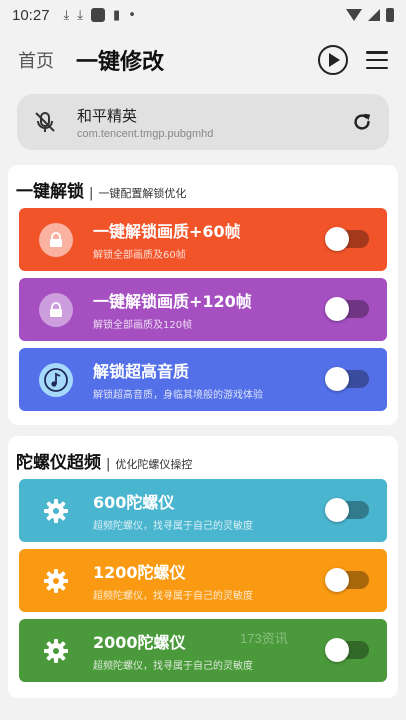  What do you see at coordinates (143, 325) in the screenshot?
I see `option-description: 解锁全部画质及120帧` at bounding box center [143, 325].